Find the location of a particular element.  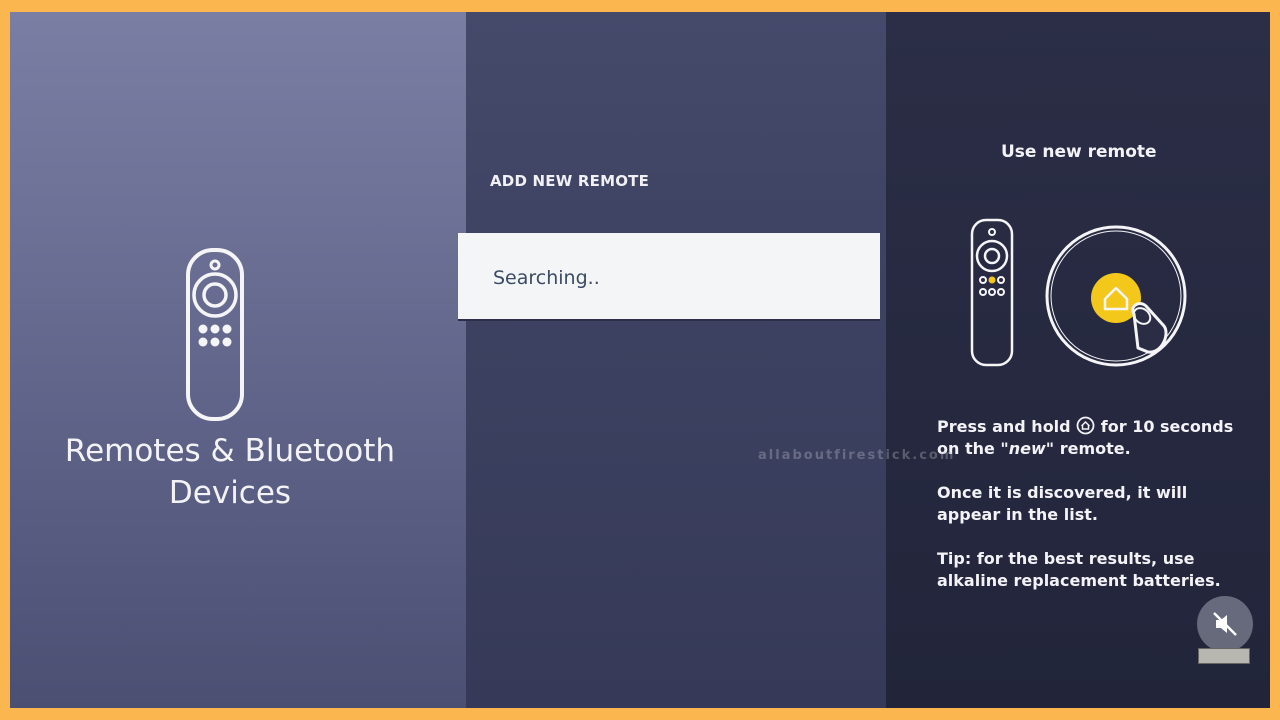

watermark: allaboutfirestick.com is located at coordinates (857, 455).